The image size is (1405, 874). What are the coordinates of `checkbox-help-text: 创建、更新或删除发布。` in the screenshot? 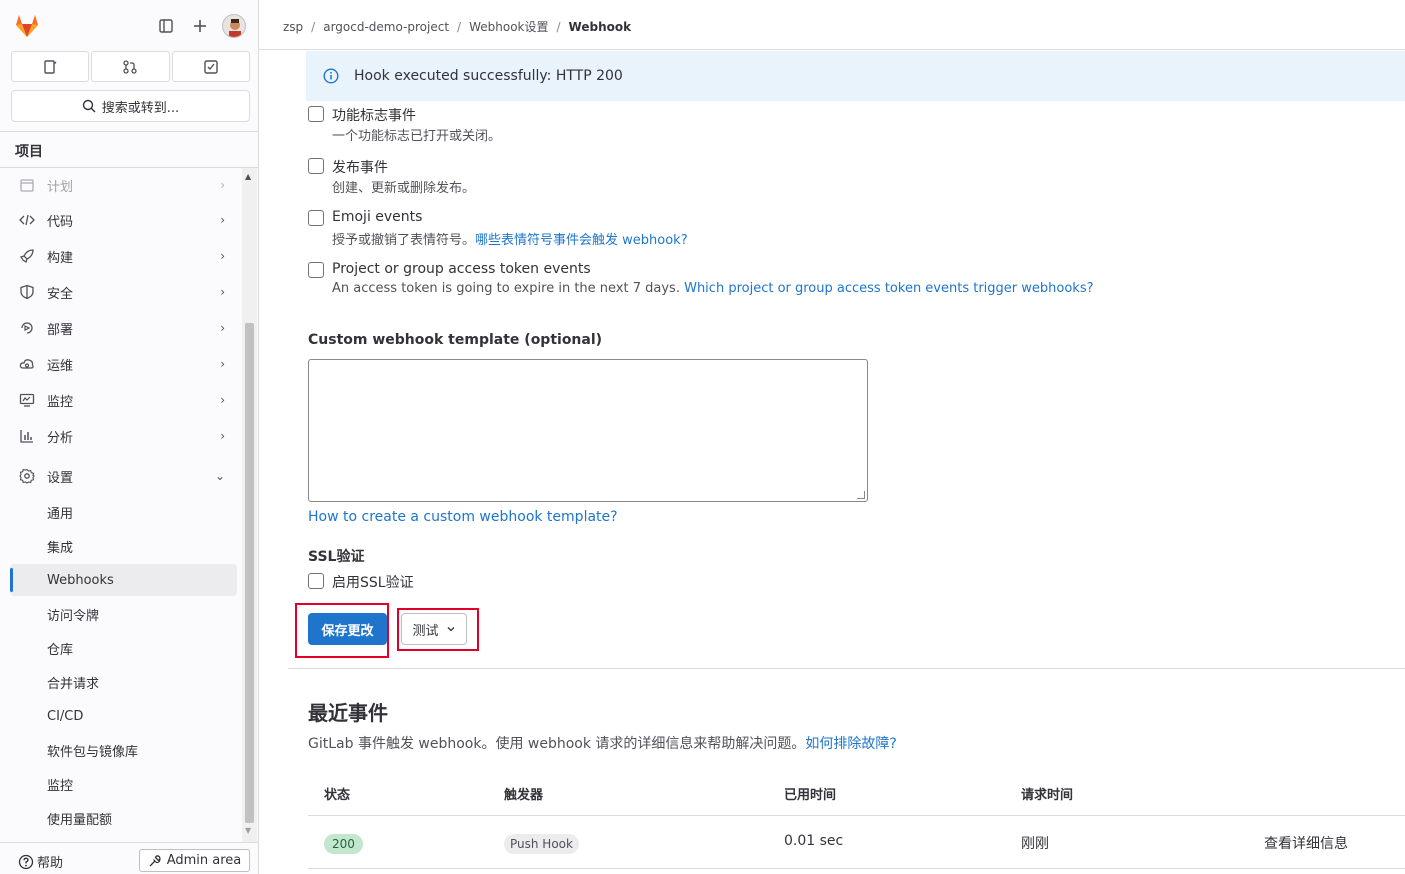 It's located at (404, 188).